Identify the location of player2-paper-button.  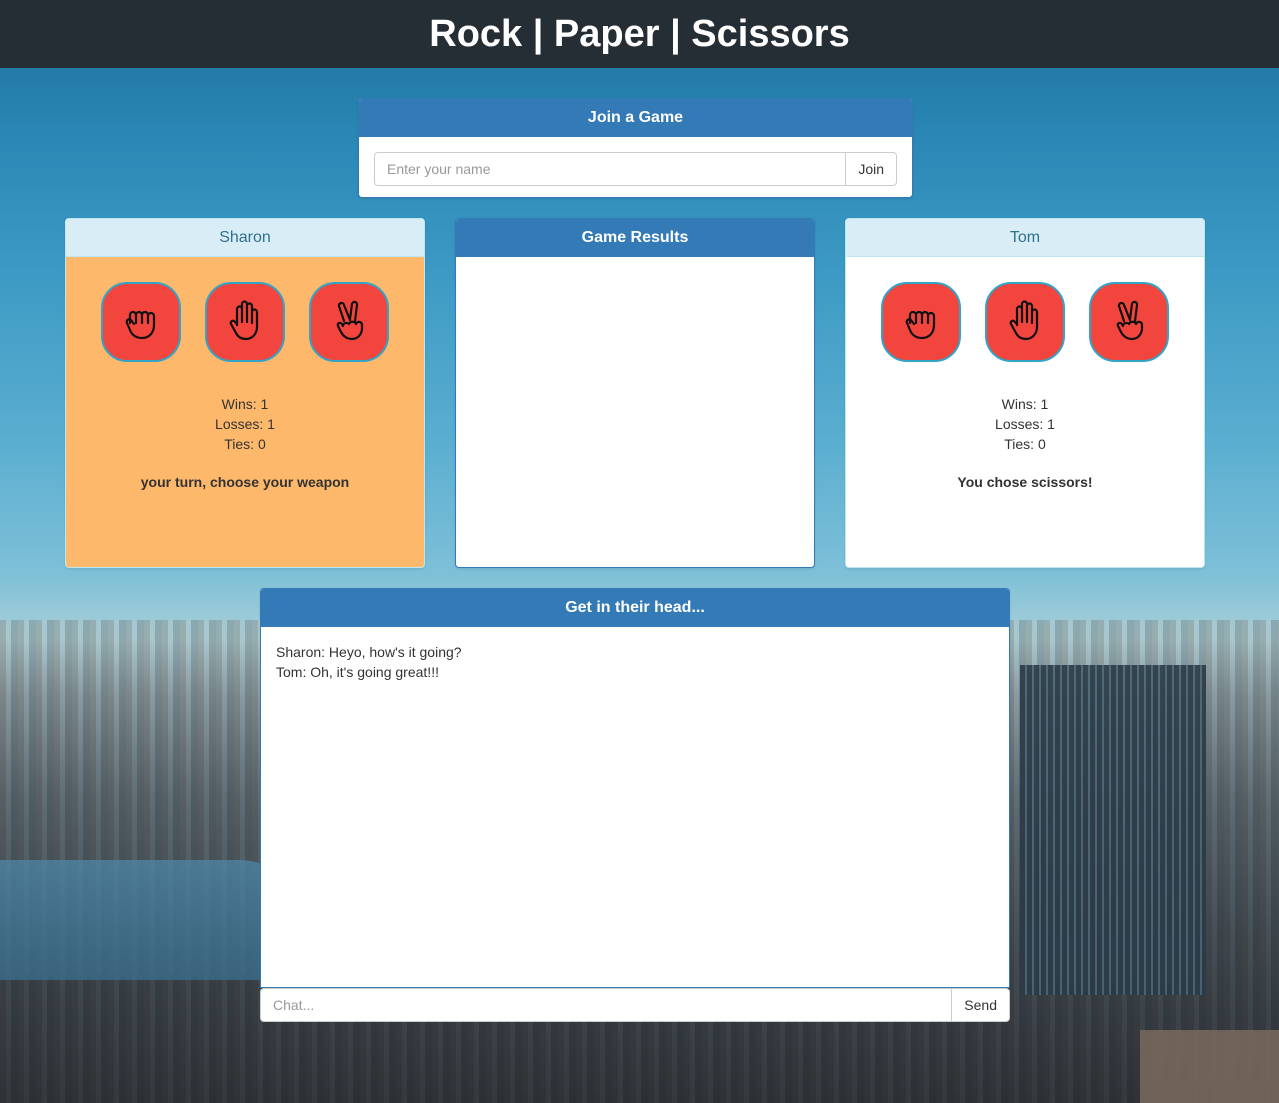
(1025, 322).